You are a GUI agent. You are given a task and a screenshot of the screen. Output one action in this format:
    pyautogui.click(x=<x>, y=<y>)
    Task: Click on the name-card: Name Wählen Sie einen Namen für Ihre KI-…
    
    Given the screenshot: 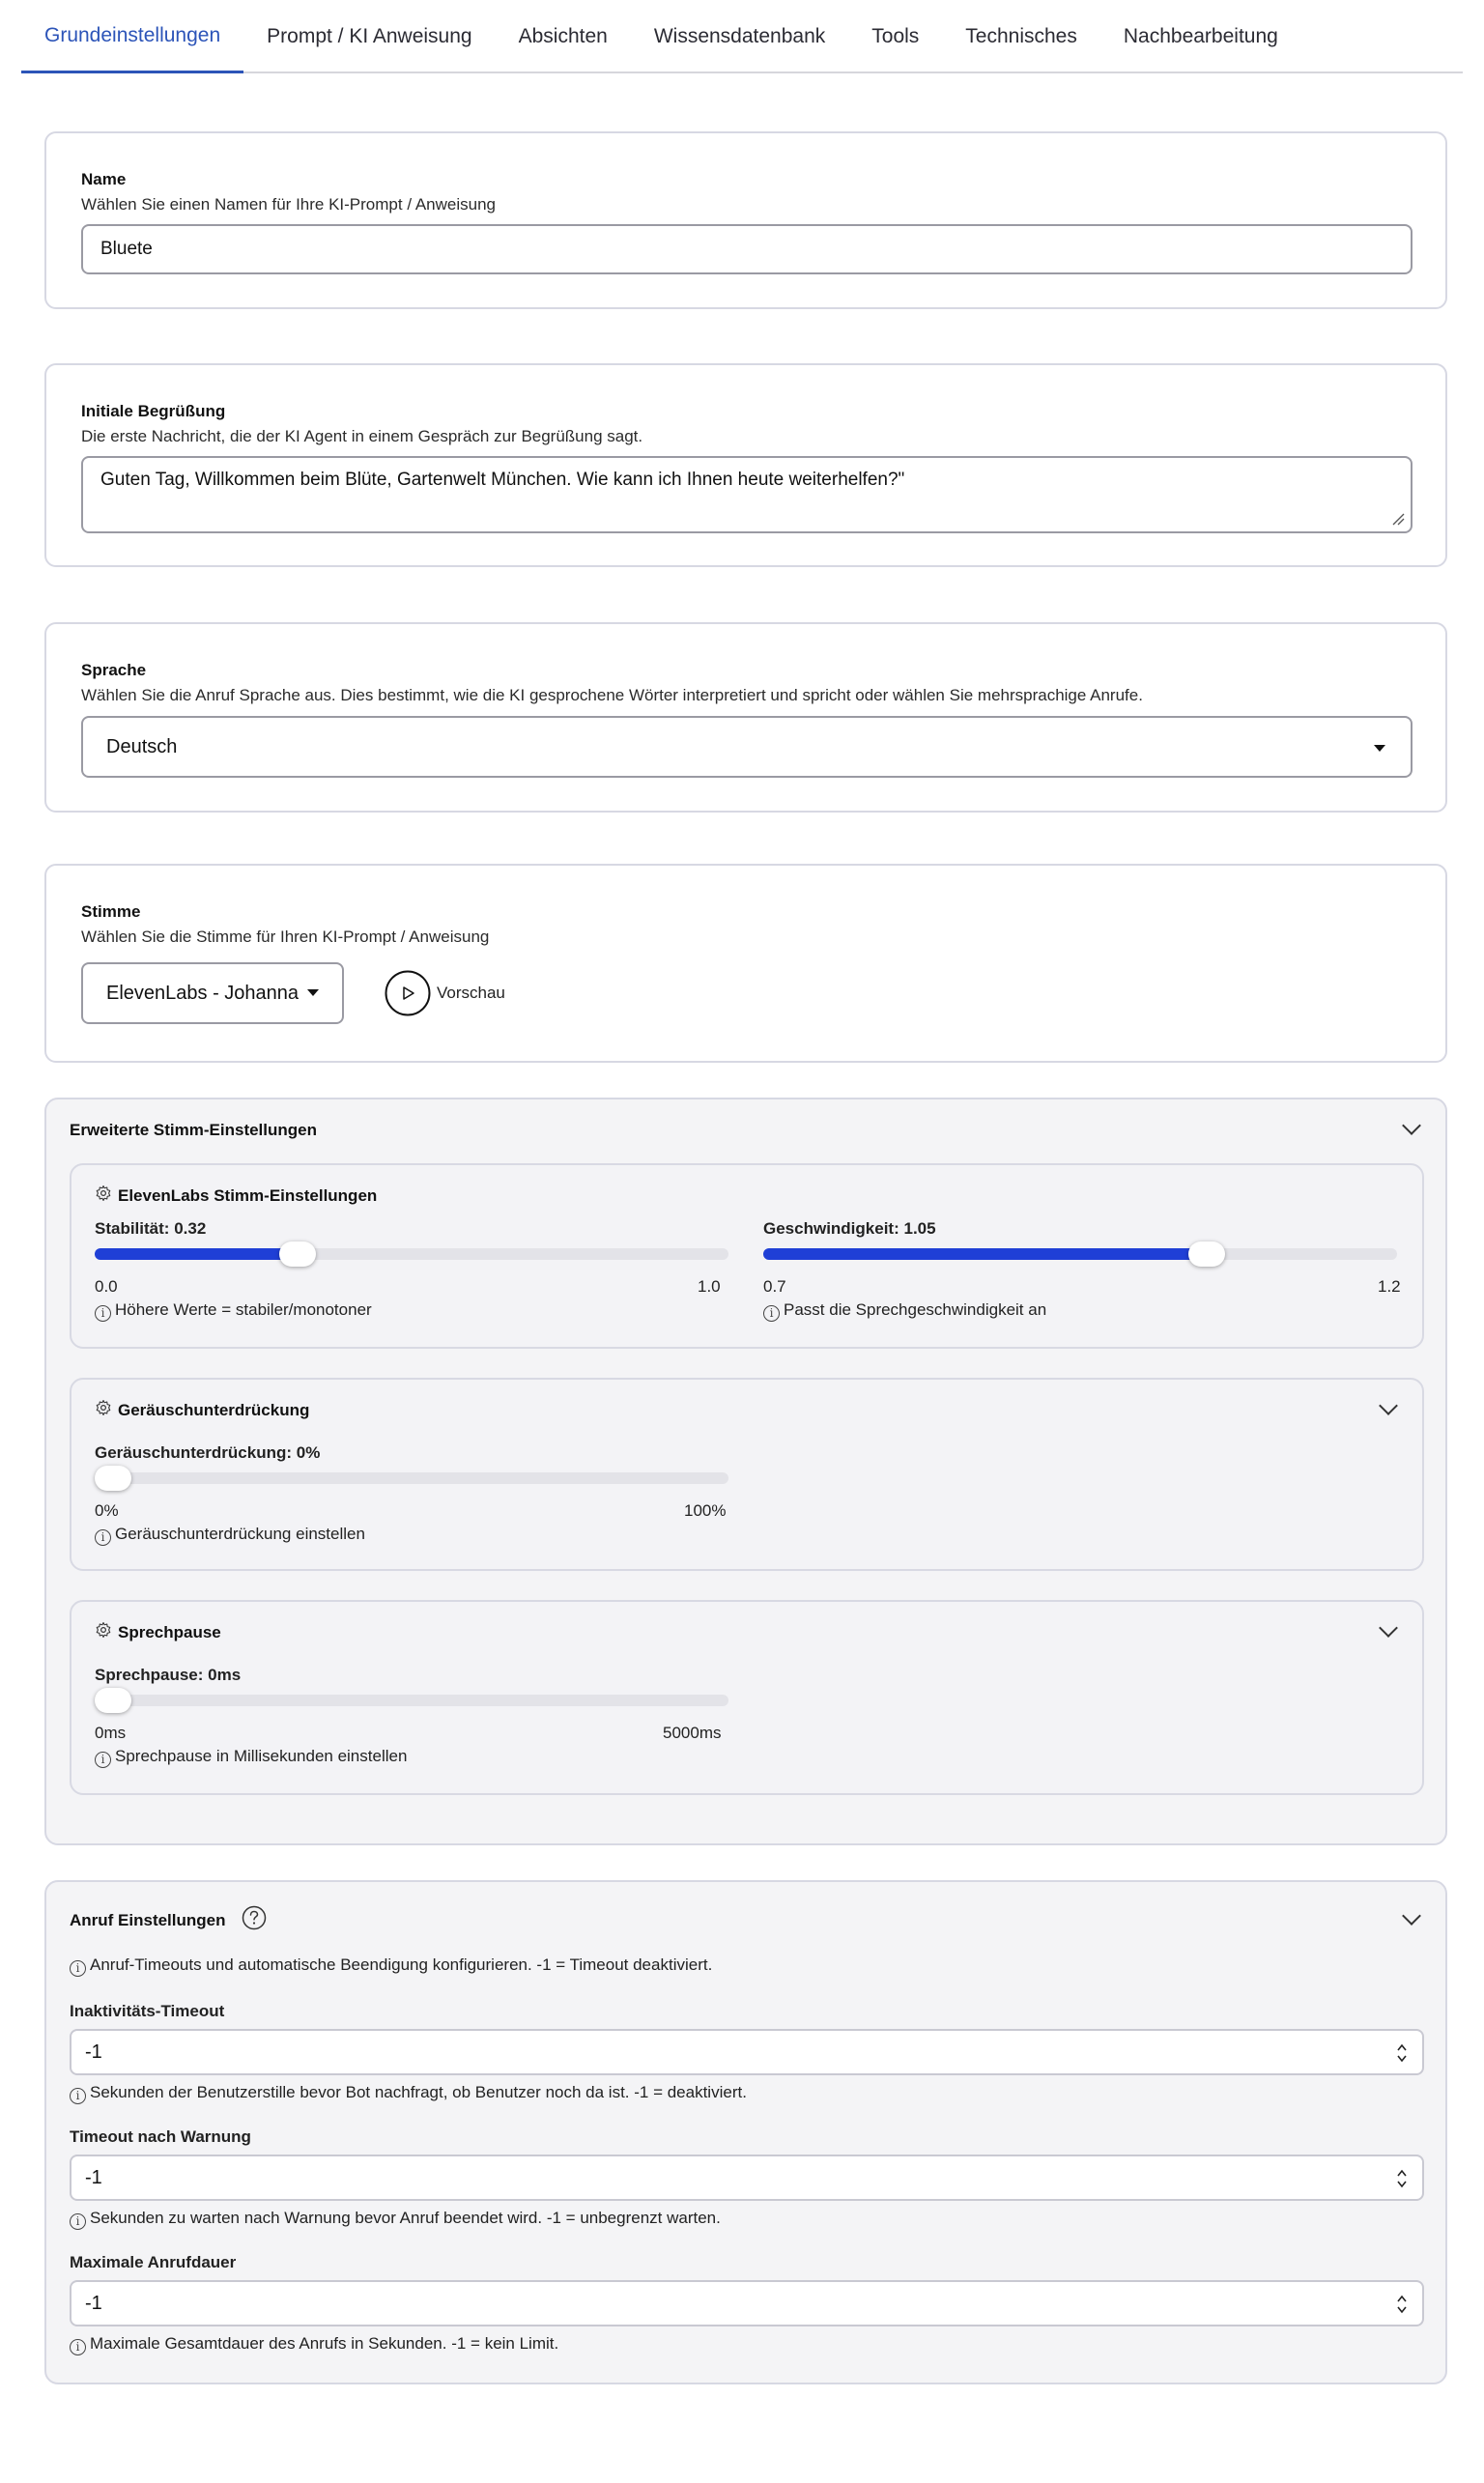 What is the action you would take?
    pyautogui.click(x=745, y=220)
    